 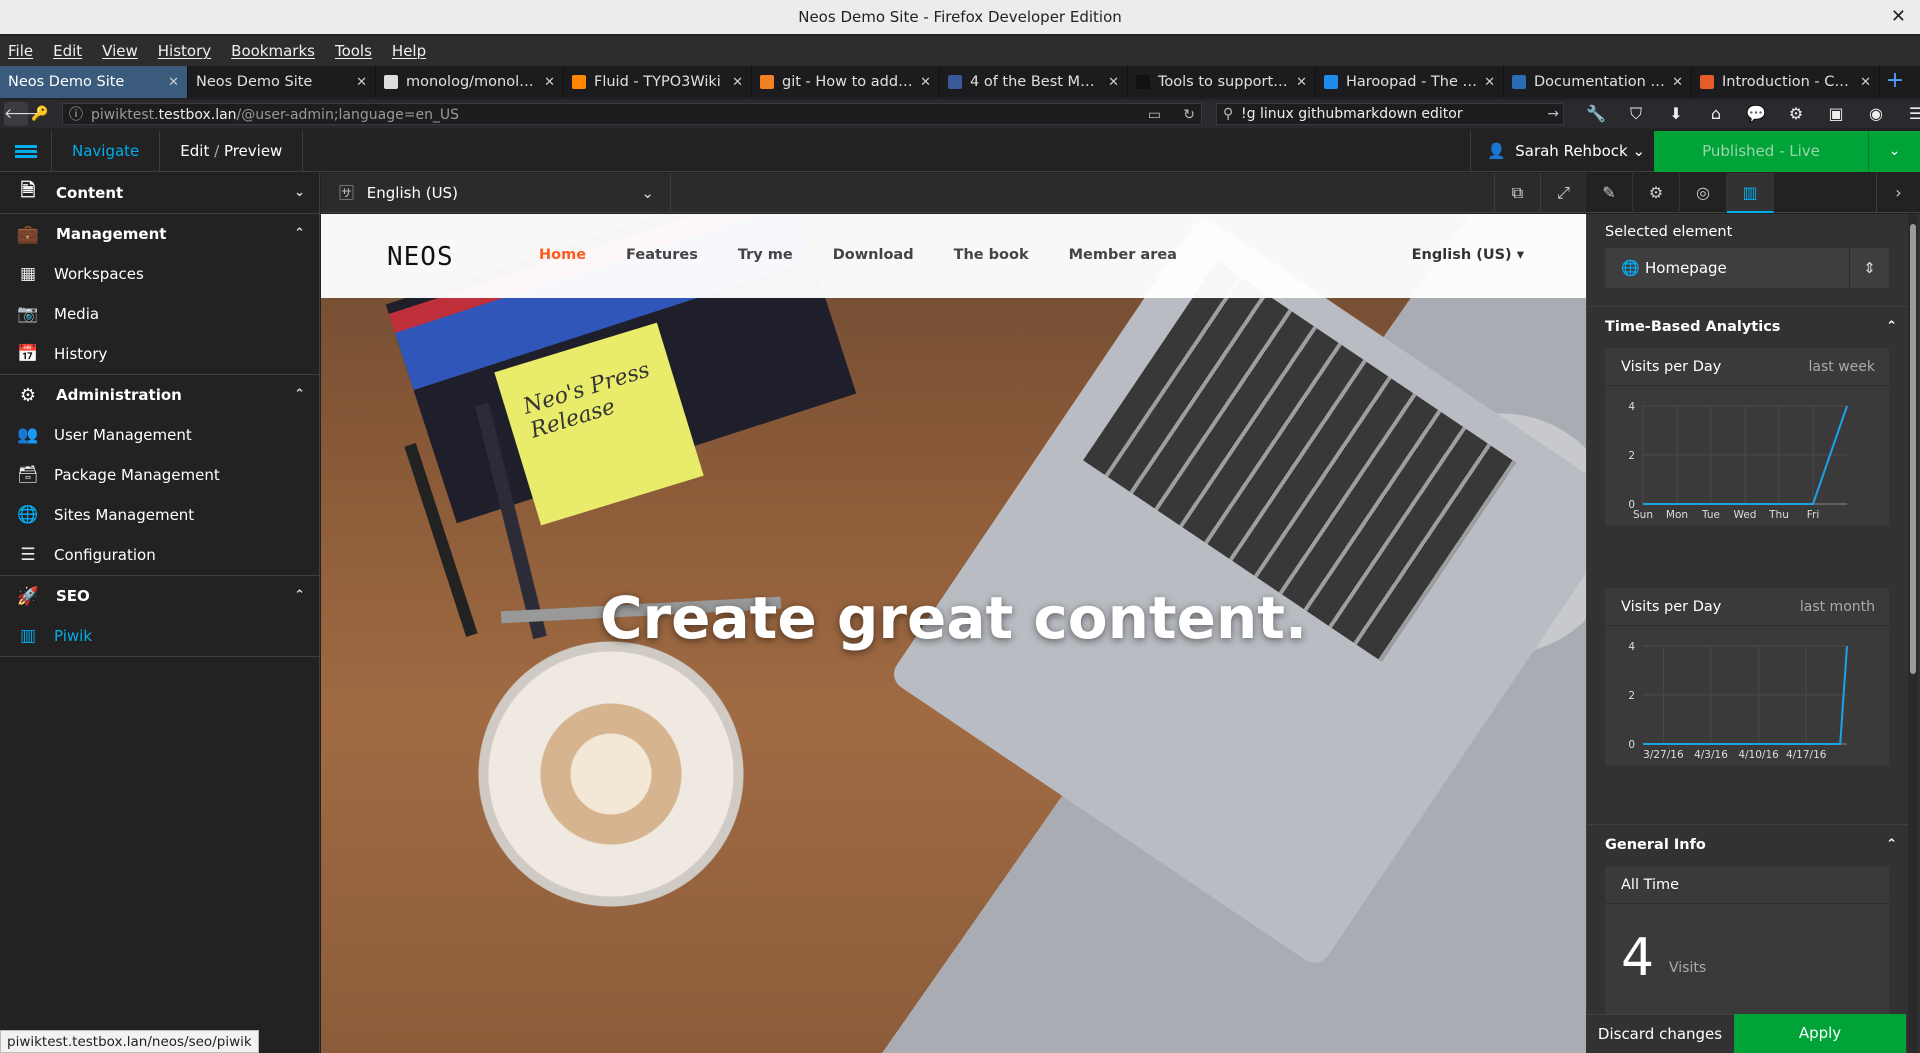 What do you see at coordinates (184, 51) in the screenshot?
I see `menu-history: History` at bounding box center [184, 51].